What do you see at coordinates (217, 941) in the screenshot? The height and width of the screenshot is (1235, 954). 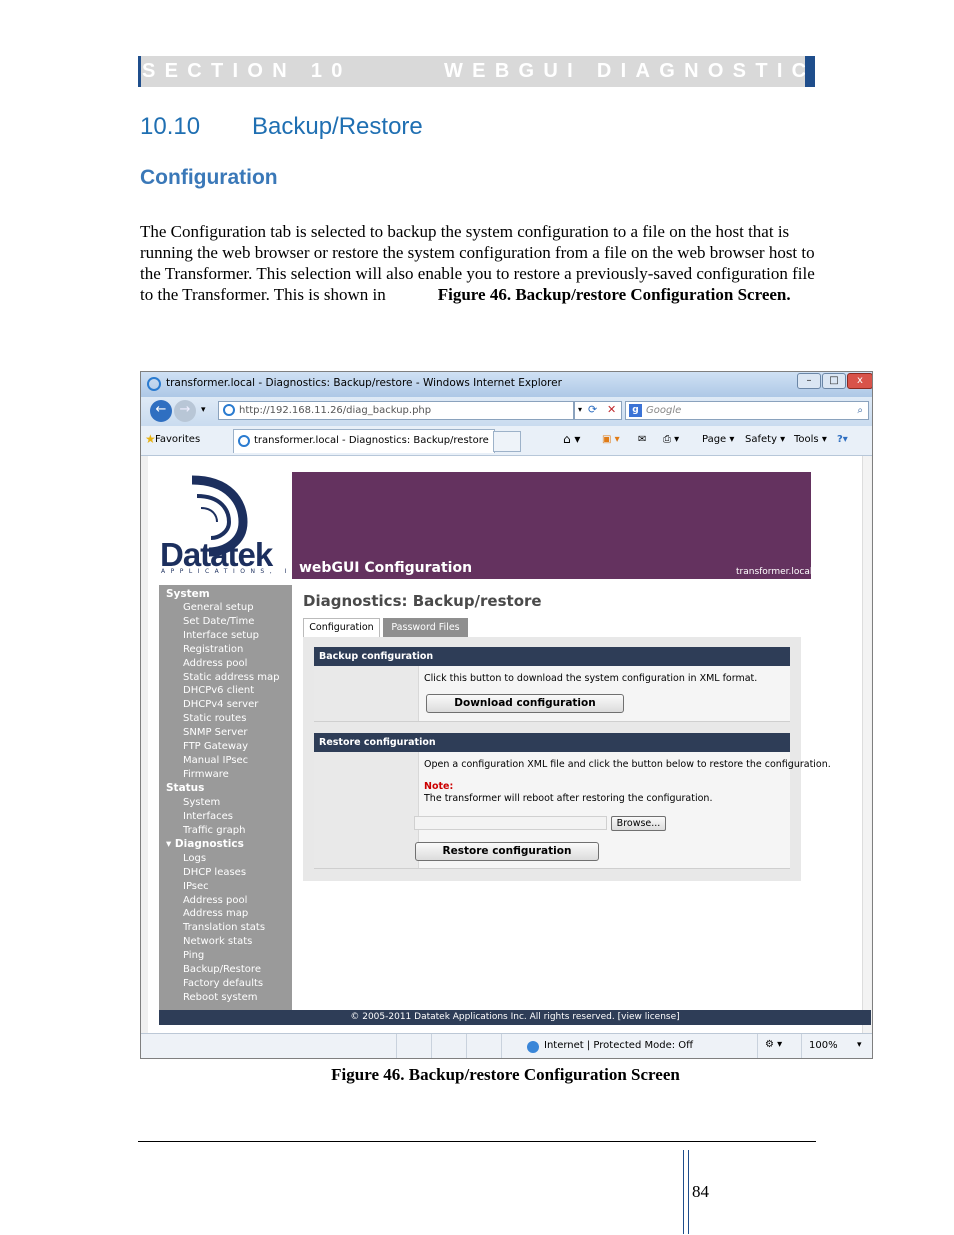 I see `nav-item: Network stats` at bounding box center [217, 941].